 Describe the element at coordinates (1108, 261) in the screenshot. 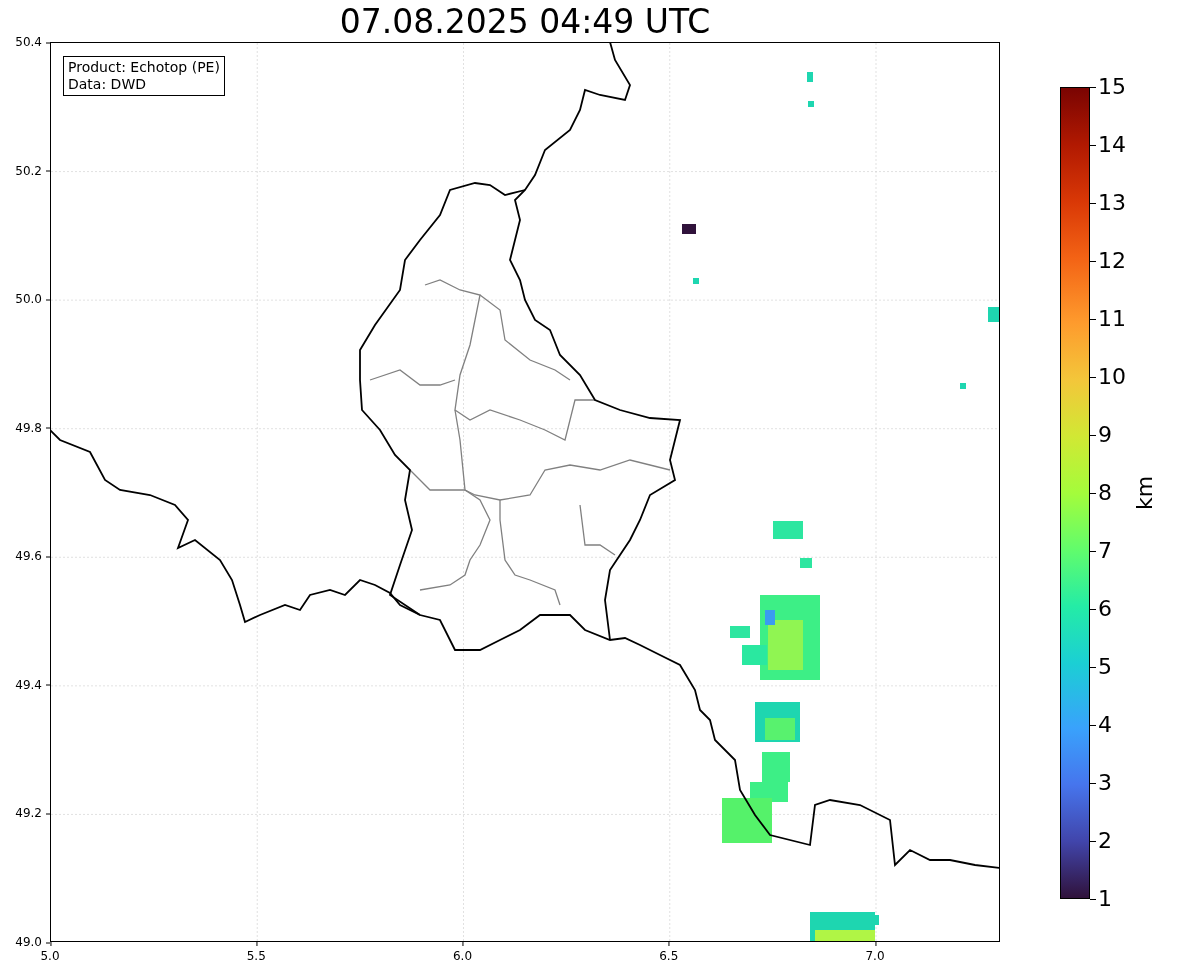

I see `colorbar-tick-label: 12` at that location.